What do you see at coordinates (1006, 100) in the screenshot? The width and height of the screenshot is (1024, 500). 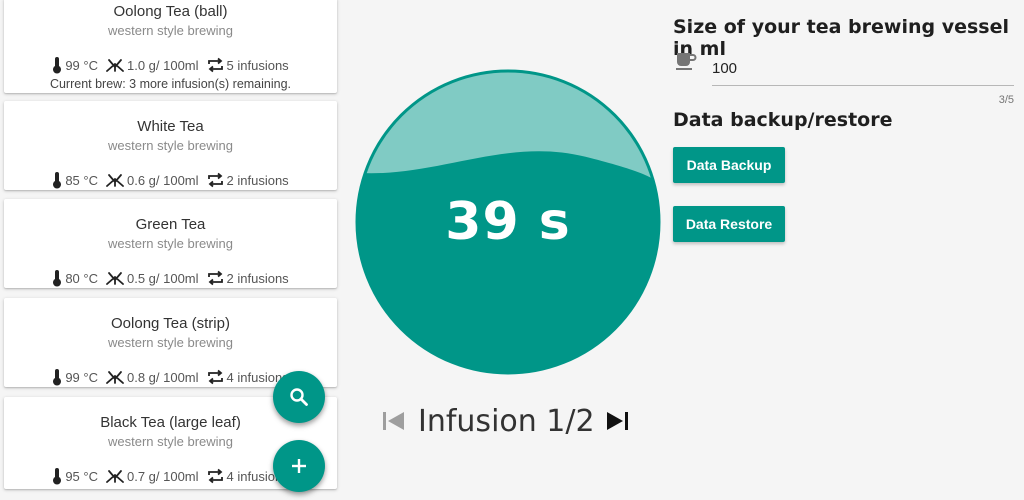 I see `character-counter: 3/5` at bounding box center [1006, 100].